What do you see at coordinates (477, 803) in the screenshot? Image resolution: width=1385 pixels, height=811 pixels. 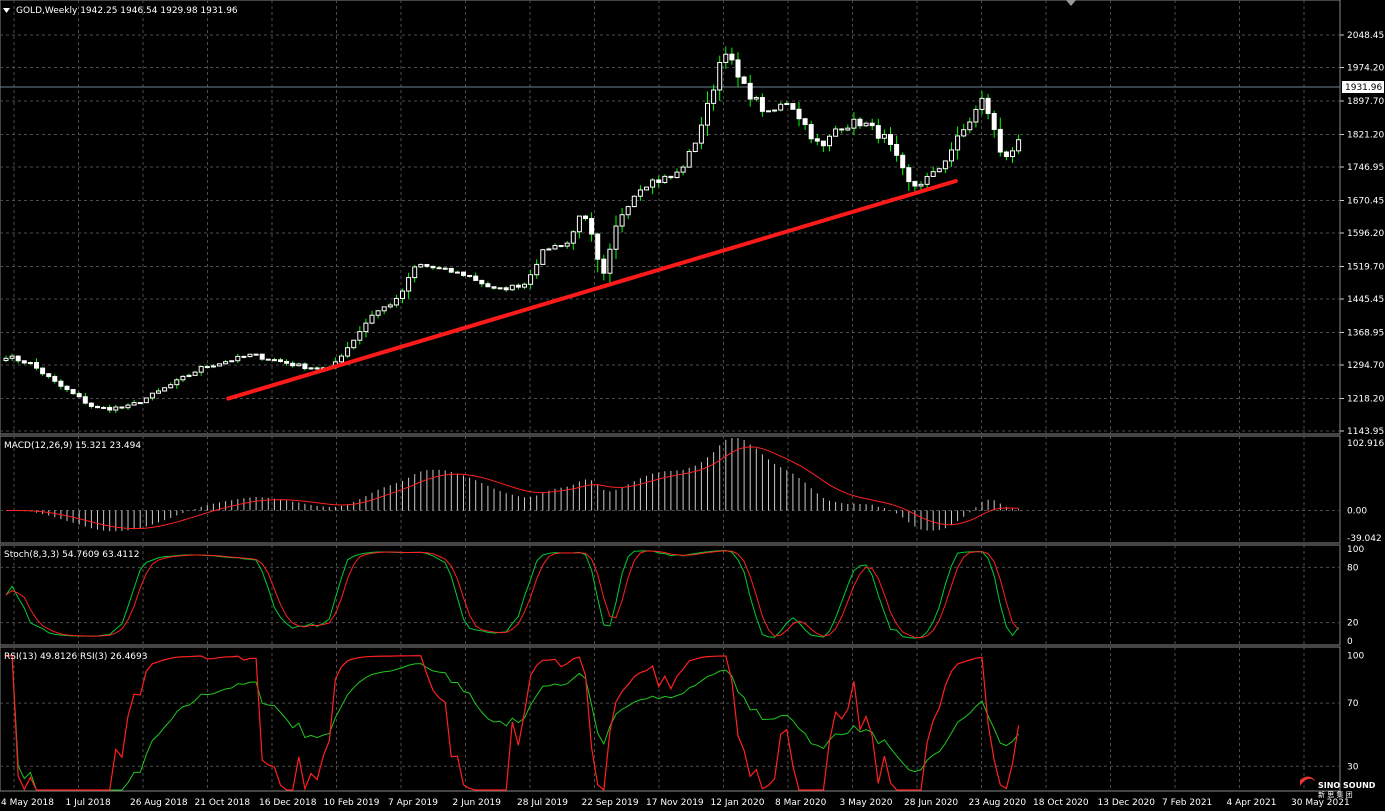 I see `date-tick-label: 2 Jun 2019` at bounding box center [477, 803].